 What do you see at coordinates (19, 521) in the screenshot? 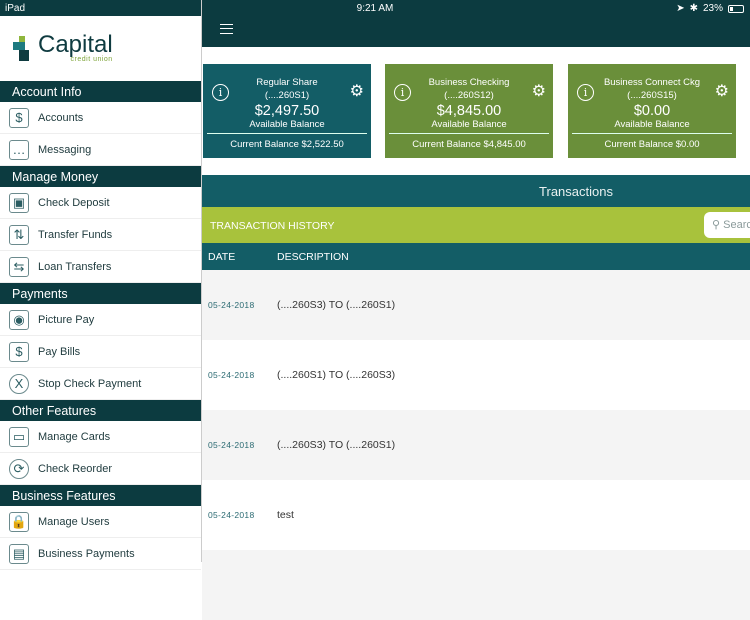
I see `lock-icon: 🔒` at bounding box center [19, 521].